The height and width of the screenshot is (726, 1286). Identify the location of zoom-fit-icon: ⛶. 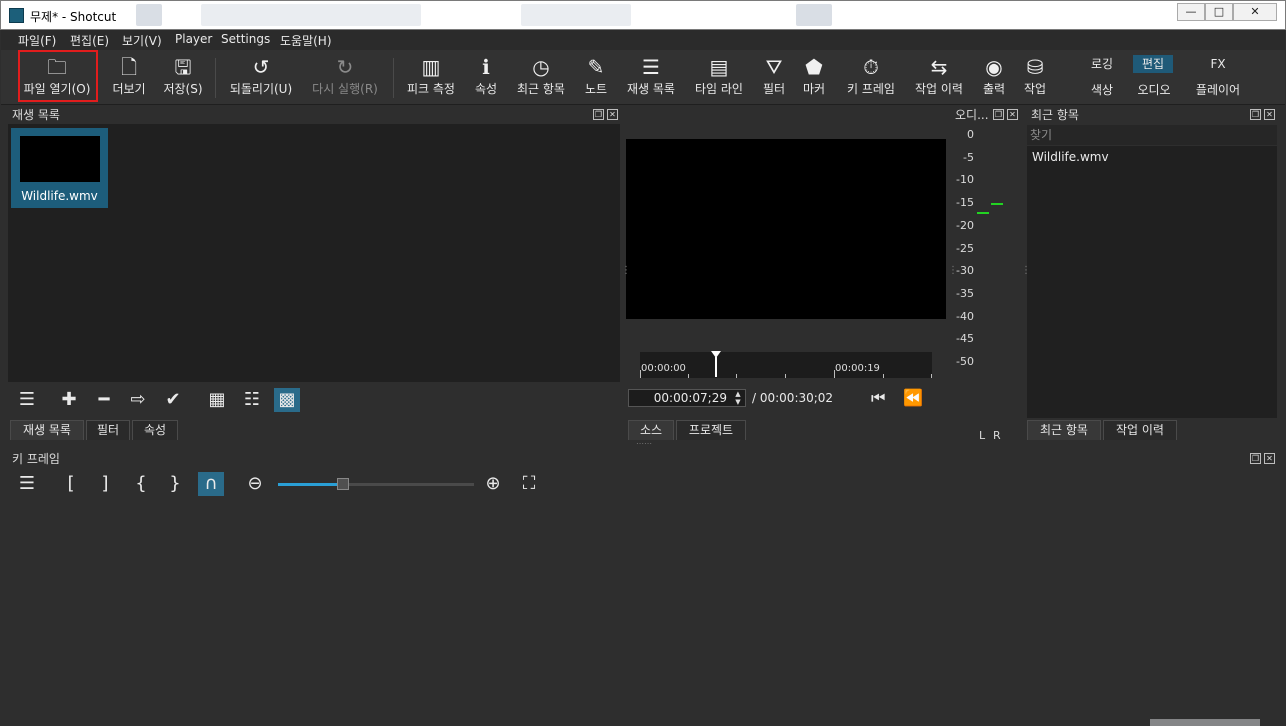
(529, 484).